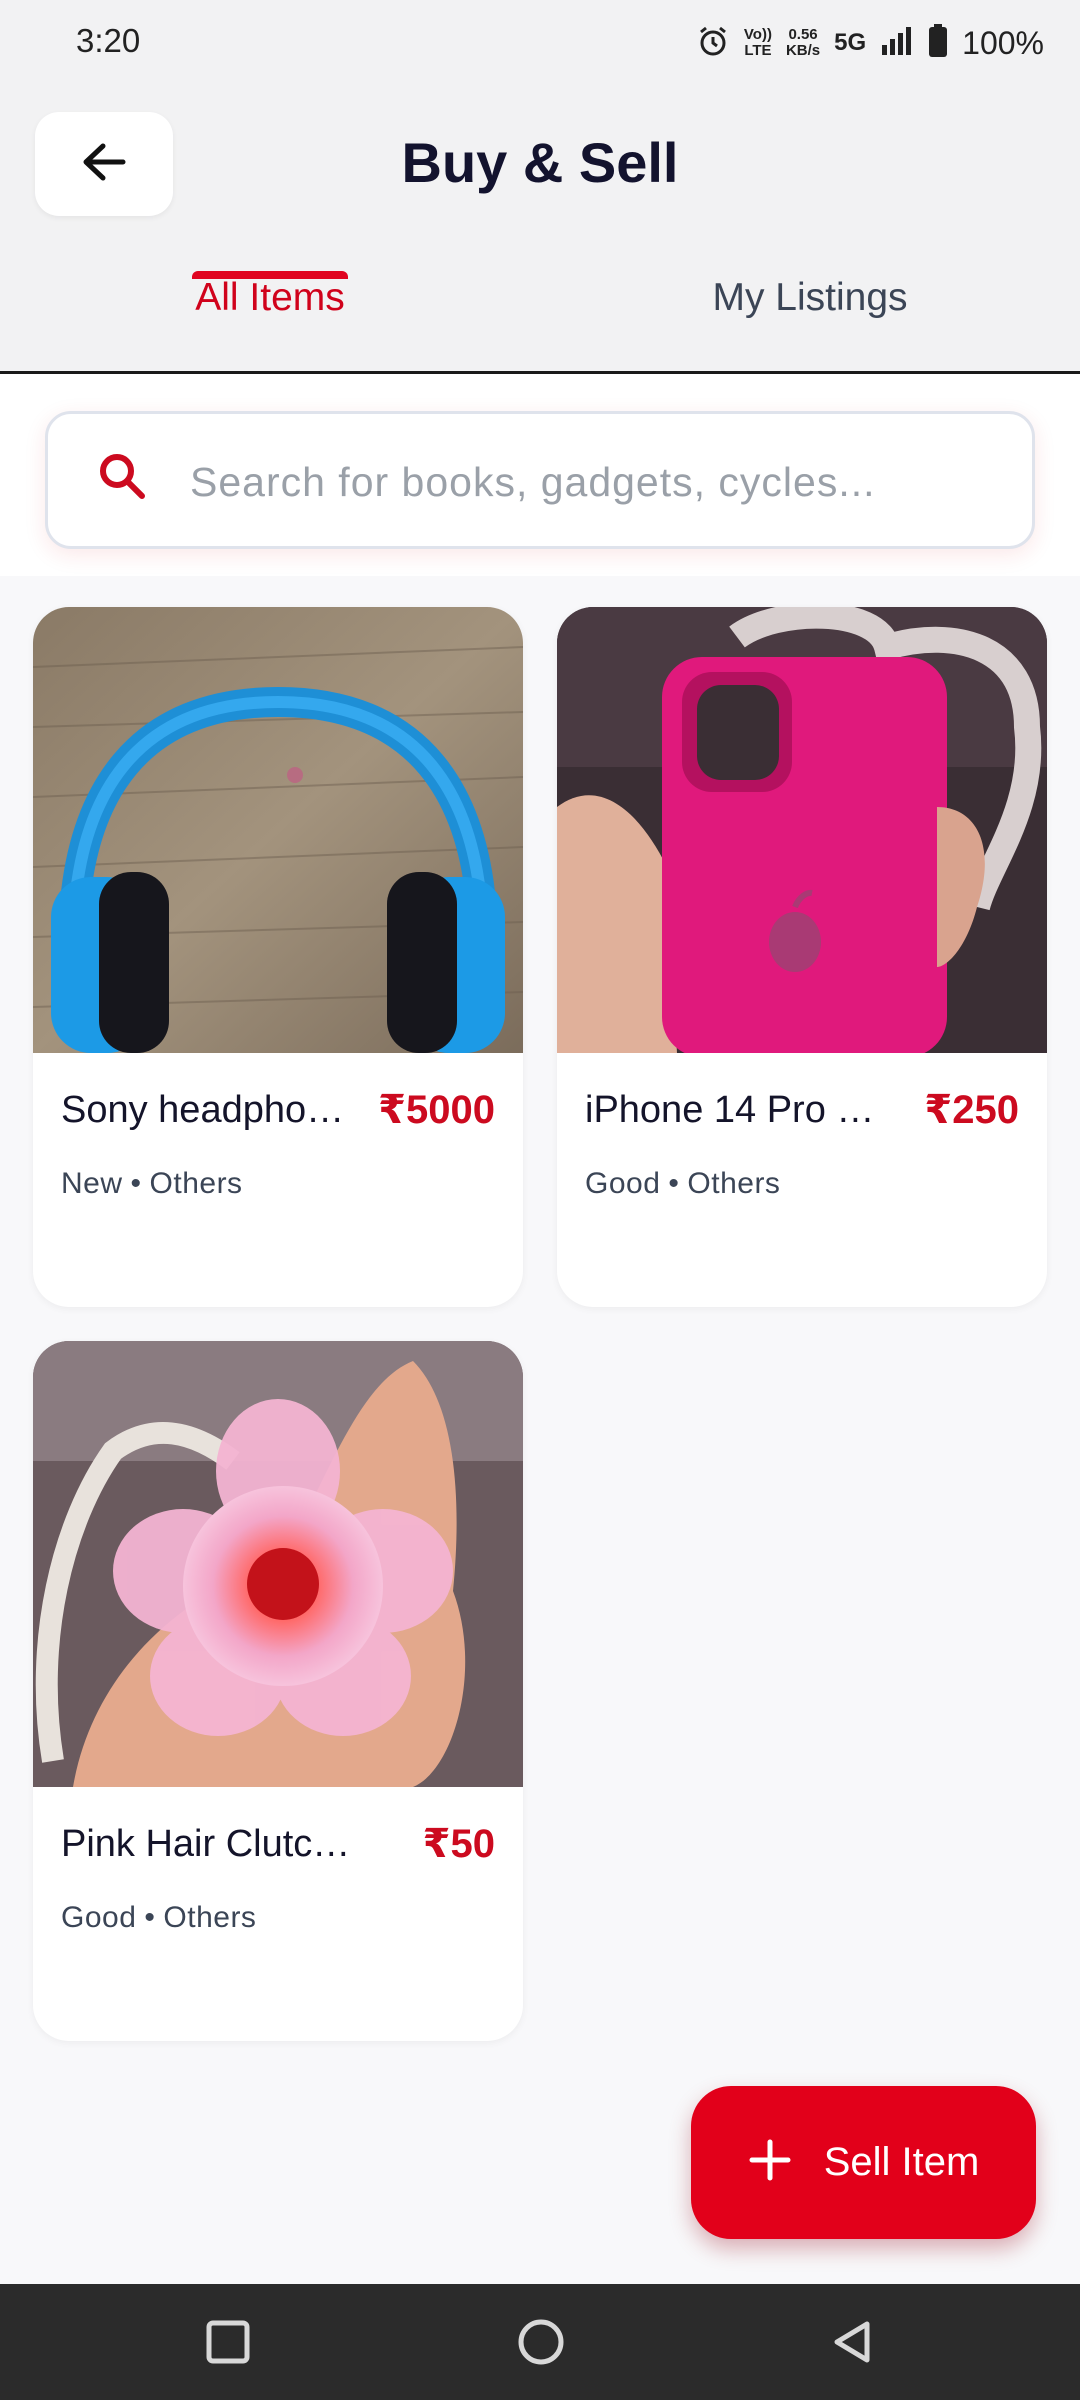 The image size is (1080, 2400). I want to click on item-image-headphones, so click(278, 830).